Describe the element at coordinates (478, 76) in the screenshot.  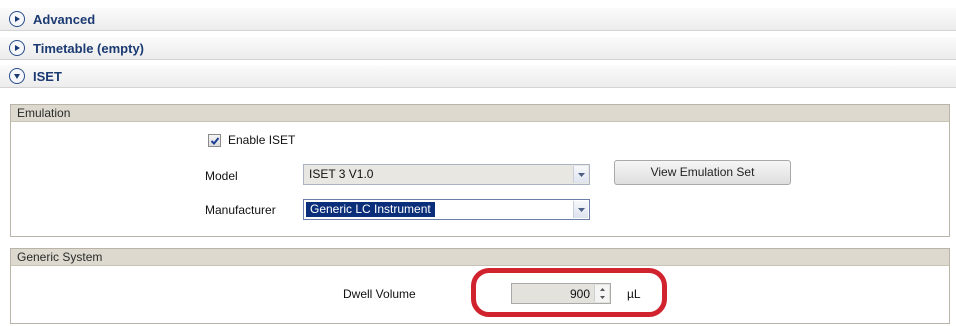
I see `section-iset: ISET` at that location.